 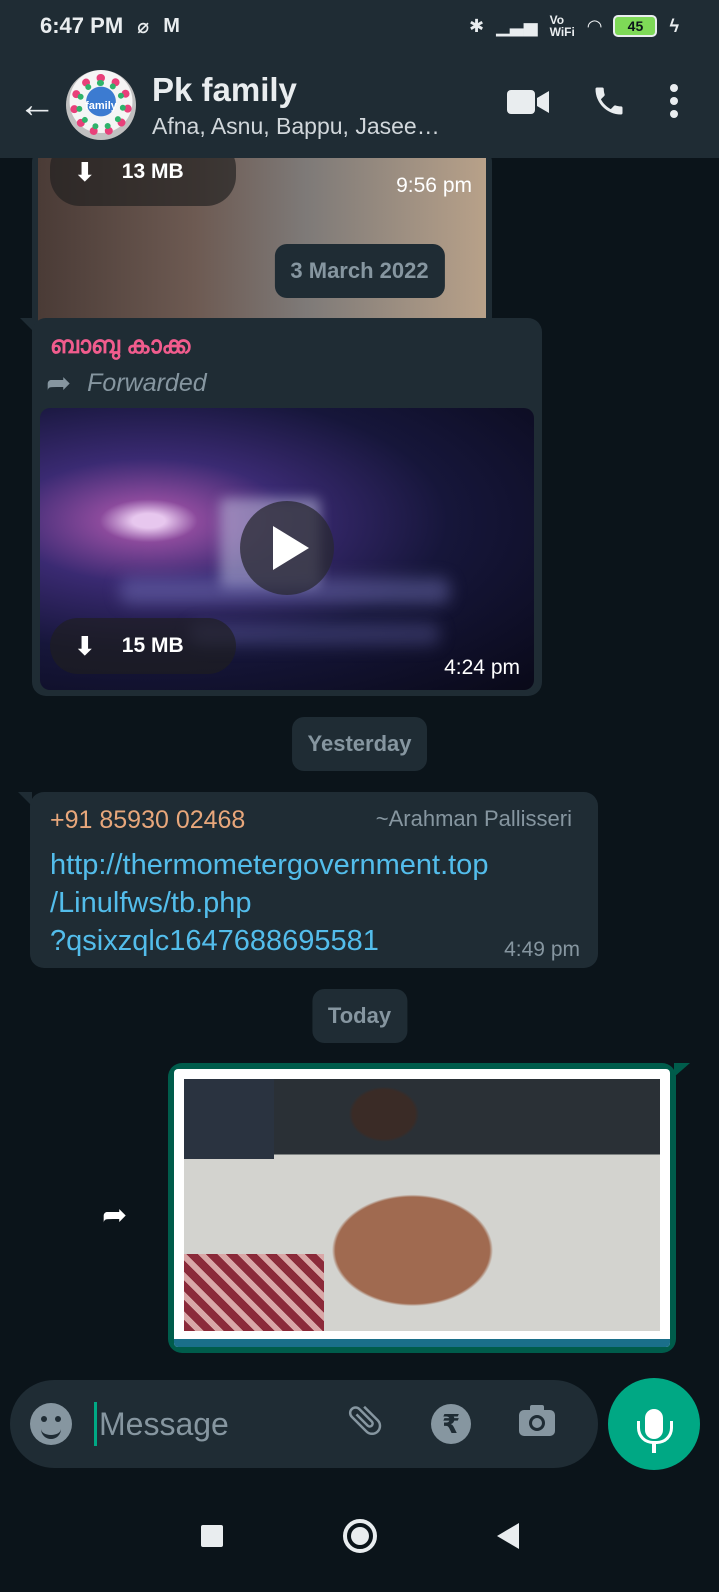 What do you see at coordinates (655, 1431) in the screenshot?
I see `mic-icon` at bounding box center [655, 1431].